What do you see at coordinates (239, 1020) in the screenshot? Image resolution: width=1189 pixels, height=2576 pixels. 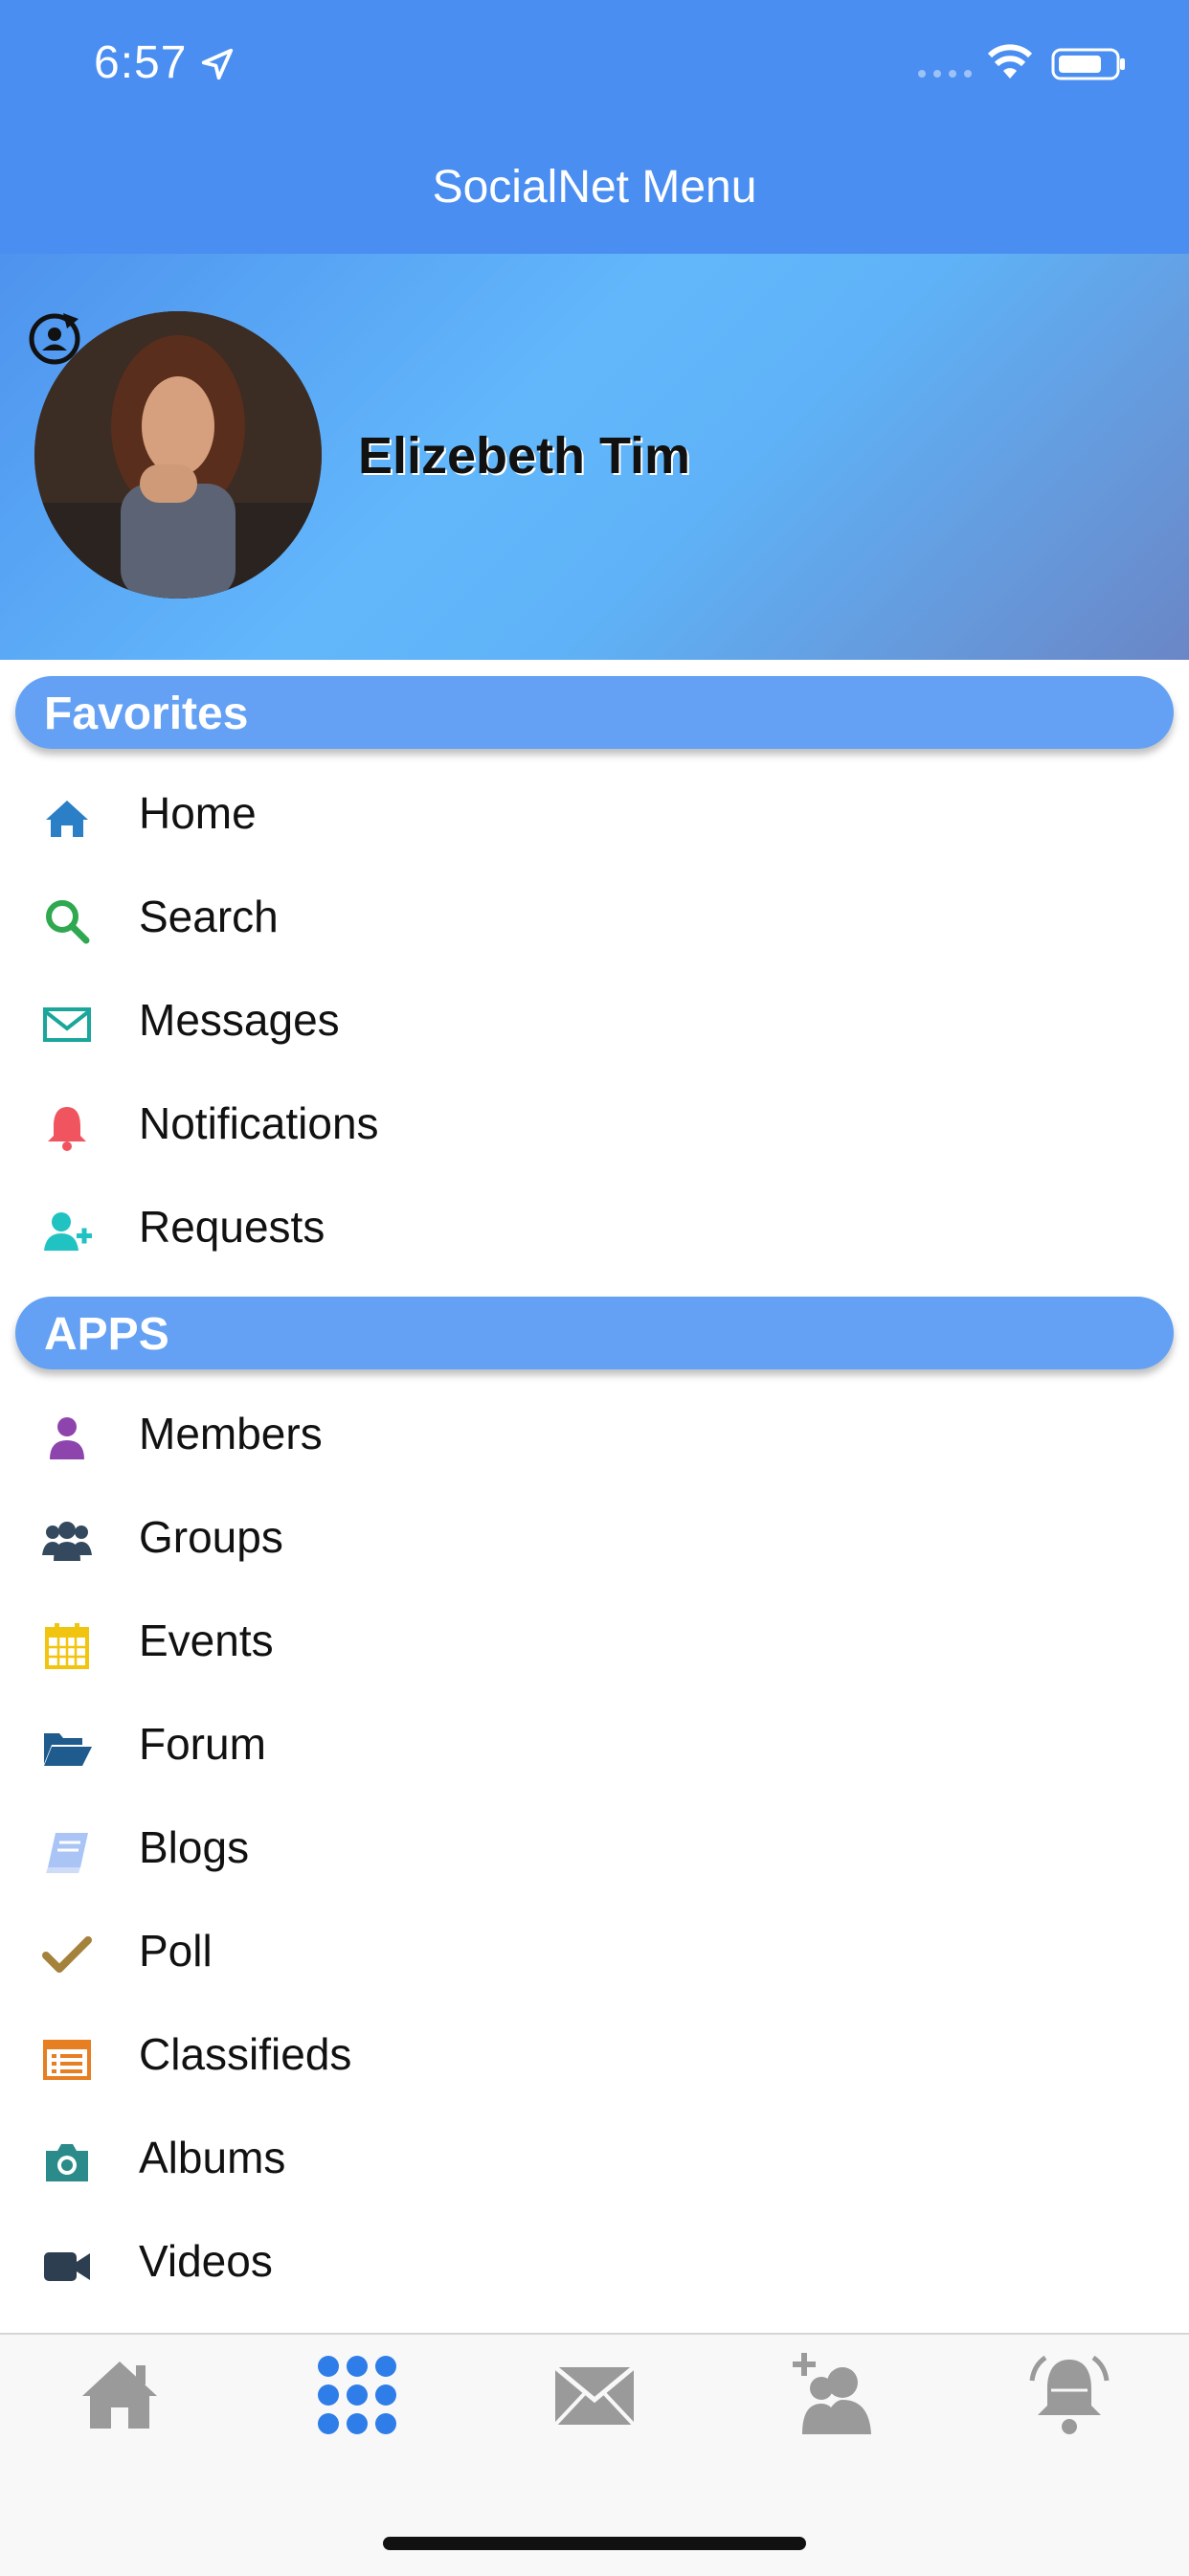 I see `menu-item-label: Messages` at bounding box center [239, 1020].